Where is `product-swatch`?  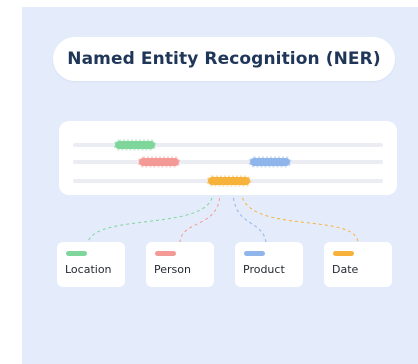 product-swatch is located at coordinates (254, 253).